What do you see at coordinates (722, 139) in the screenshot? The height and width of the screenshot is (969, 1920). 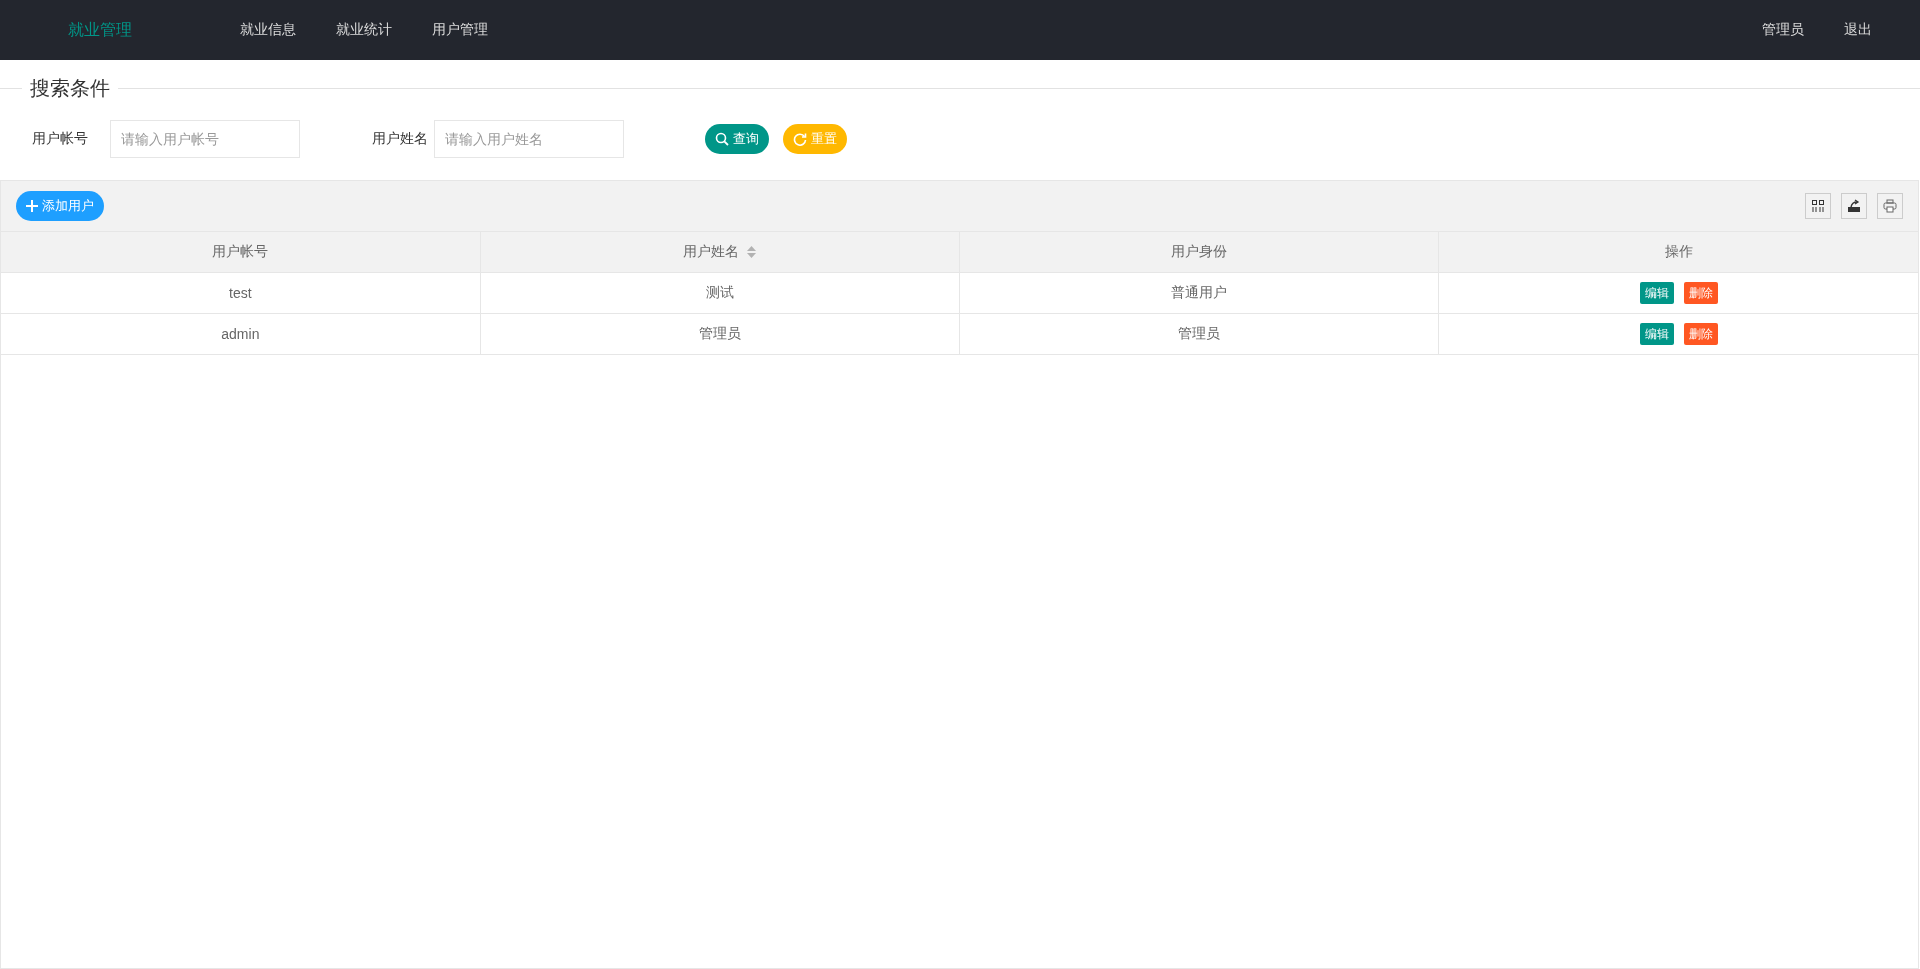 I see `search-icon` at bounding box center [722, 139].